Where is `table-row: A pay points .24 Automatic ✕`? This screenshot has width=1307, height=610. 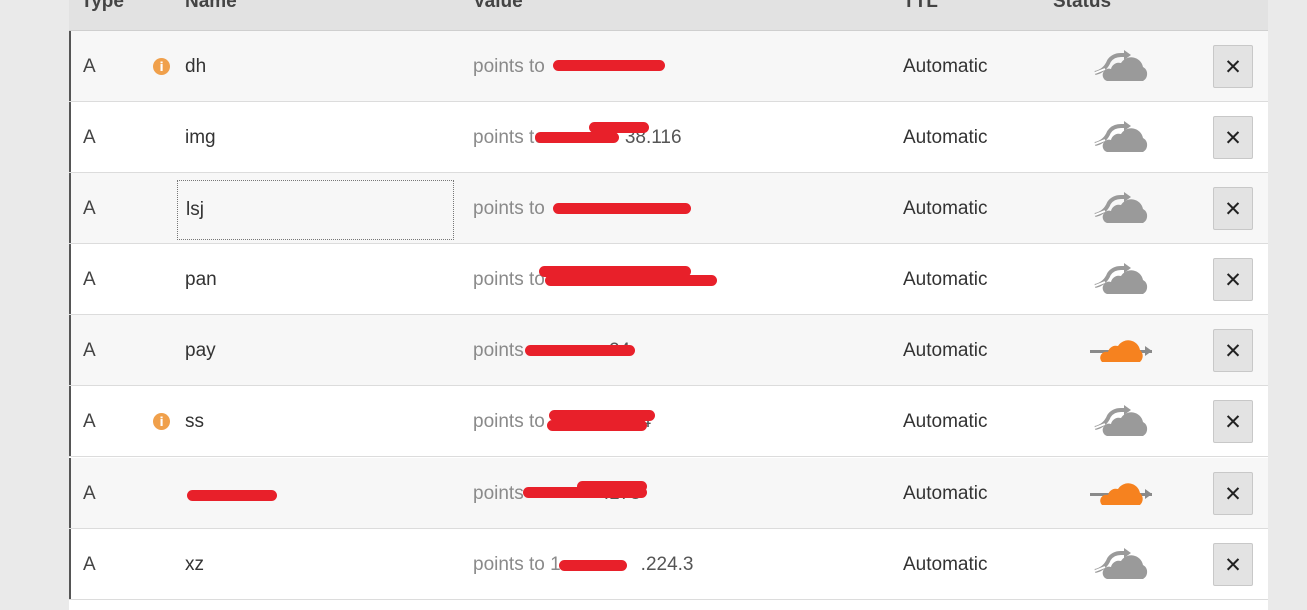
table-row: A pay points .24 Automatic ✕ is located at coordinates (668, 350).